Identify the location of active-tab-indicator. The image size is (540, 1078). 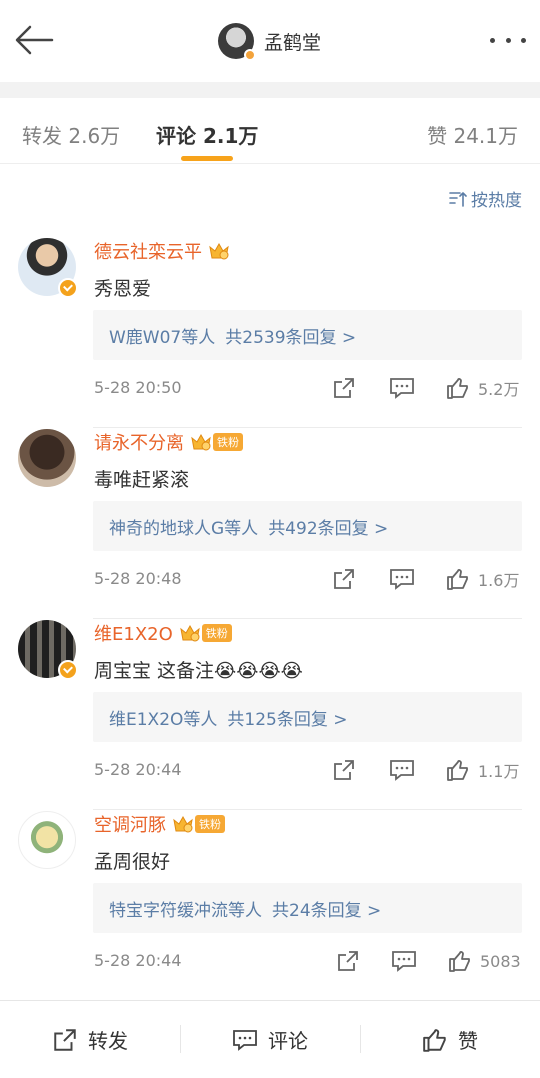
(207, 158).